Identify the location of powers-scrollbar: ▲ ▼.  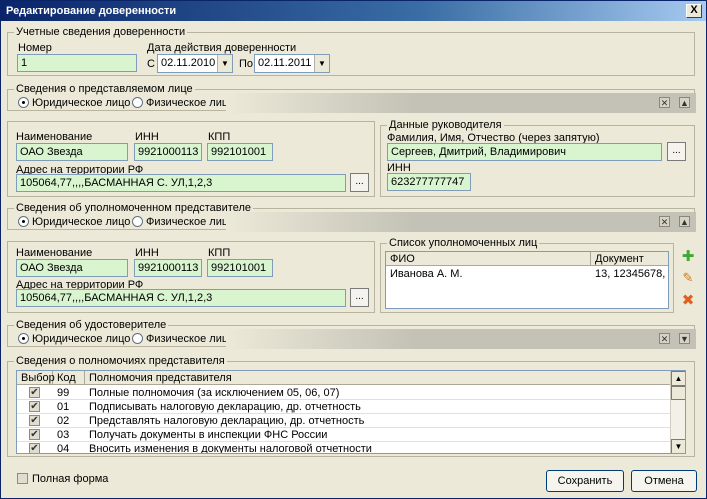
(677, 412).